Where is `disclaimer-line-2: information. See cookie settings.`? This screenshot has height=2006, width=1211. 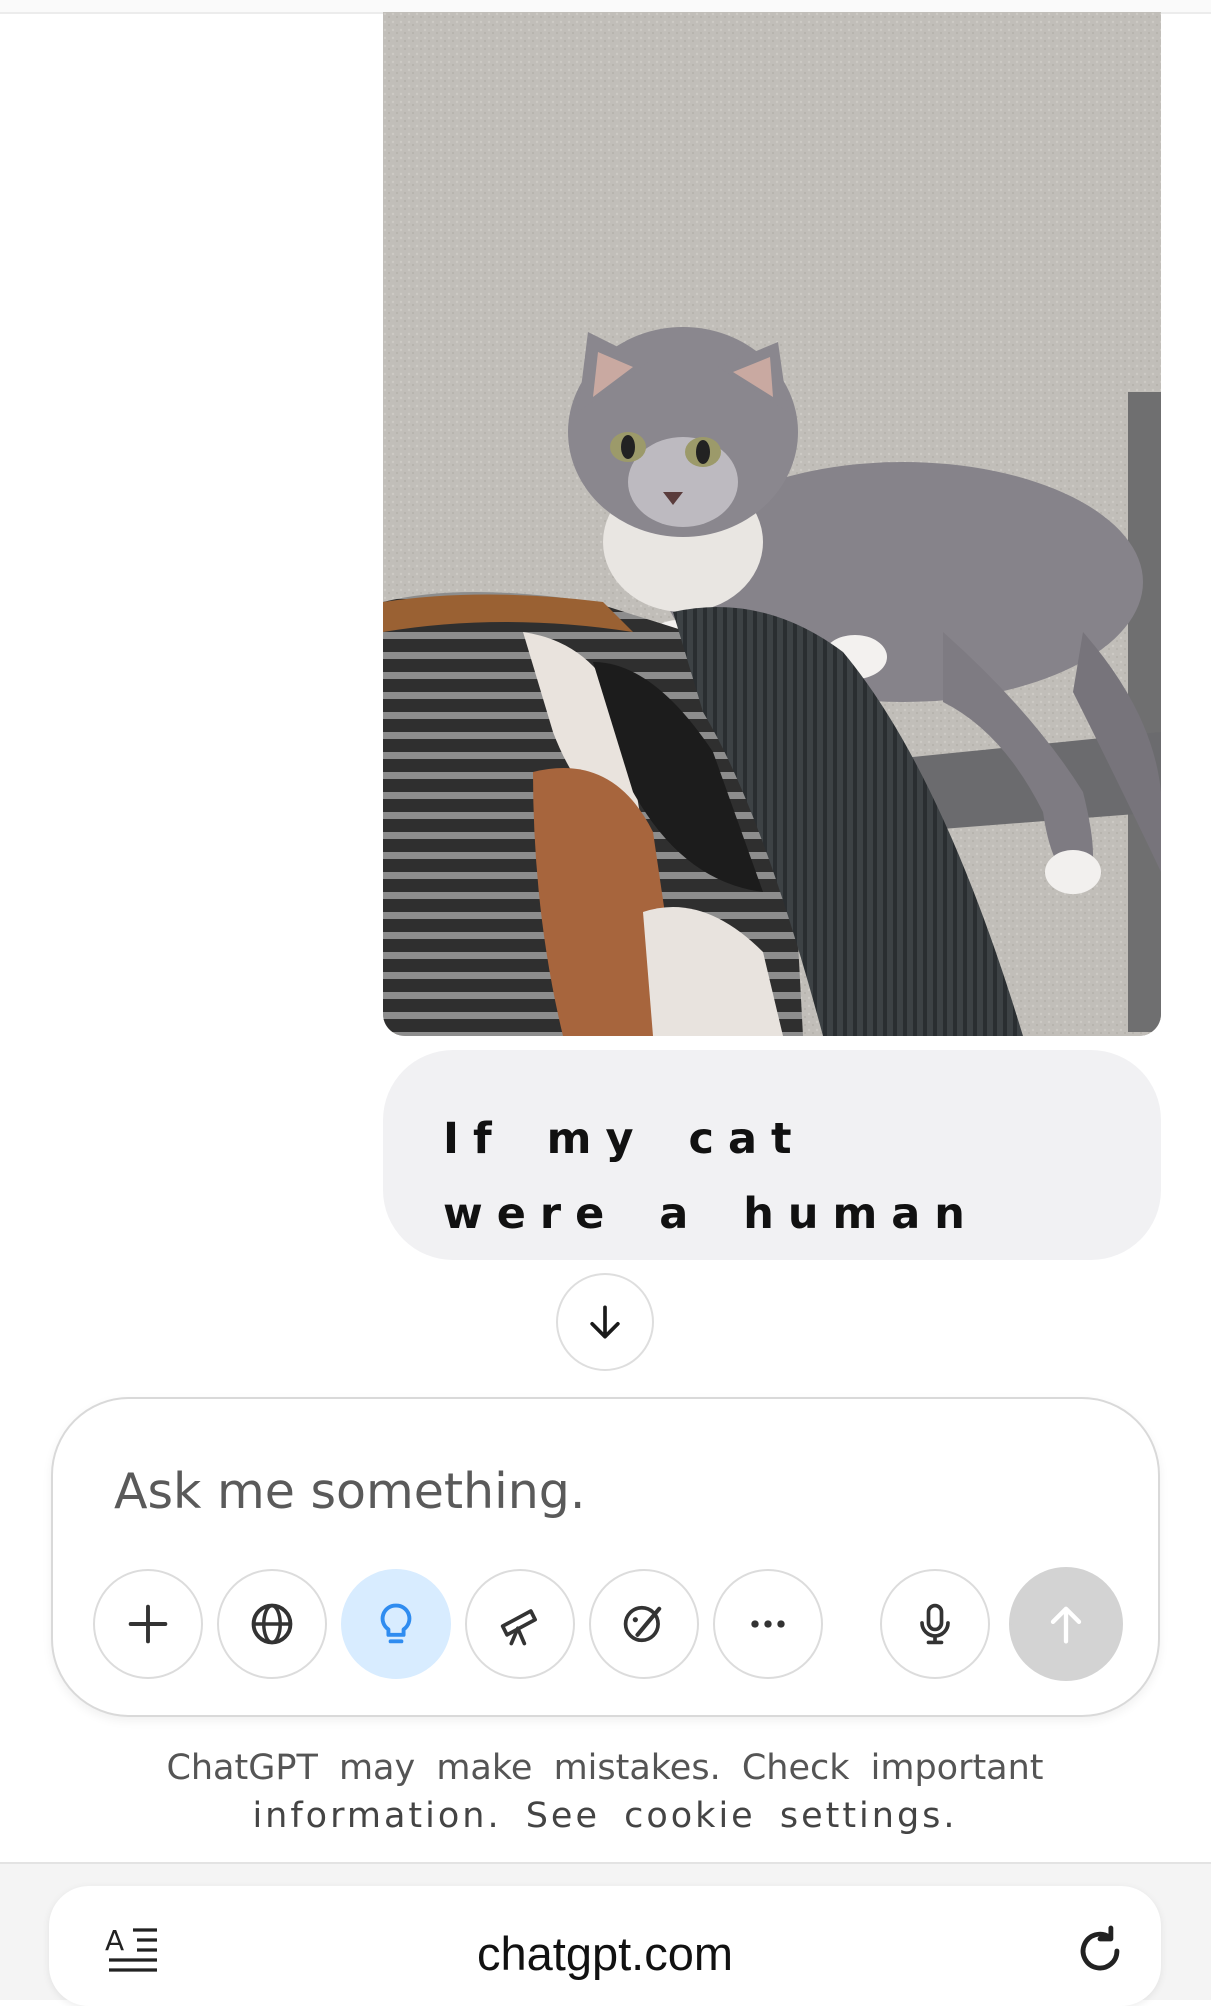
disclaimer-line-2: information. See cookie settings. is located at coordinates (605, 1816).